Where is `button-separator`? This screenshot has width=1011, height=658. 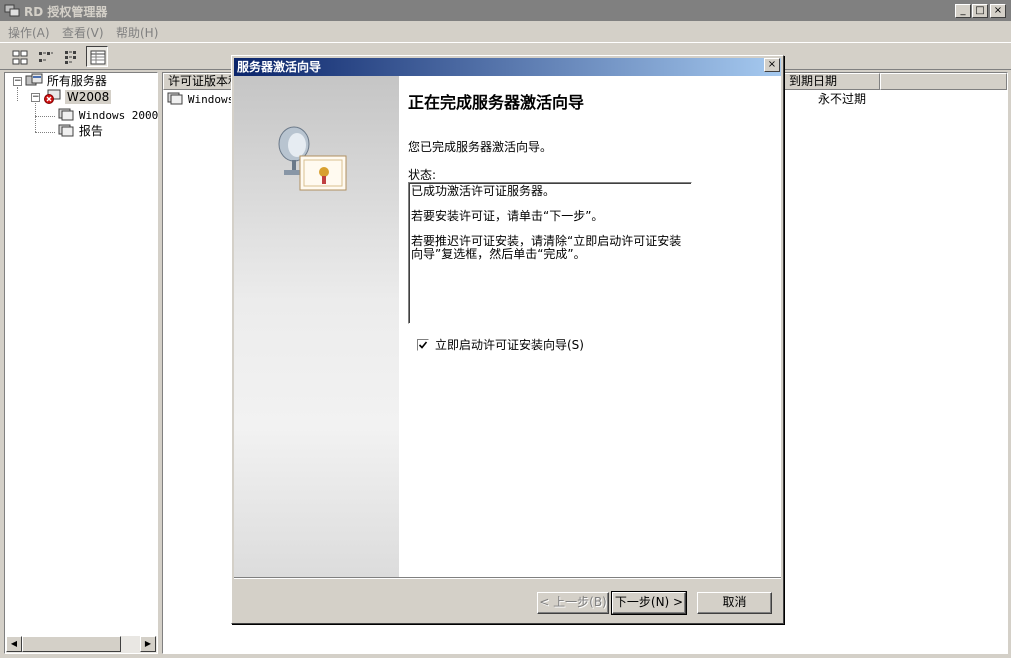 button-separator is located at coordinates (507, 578).